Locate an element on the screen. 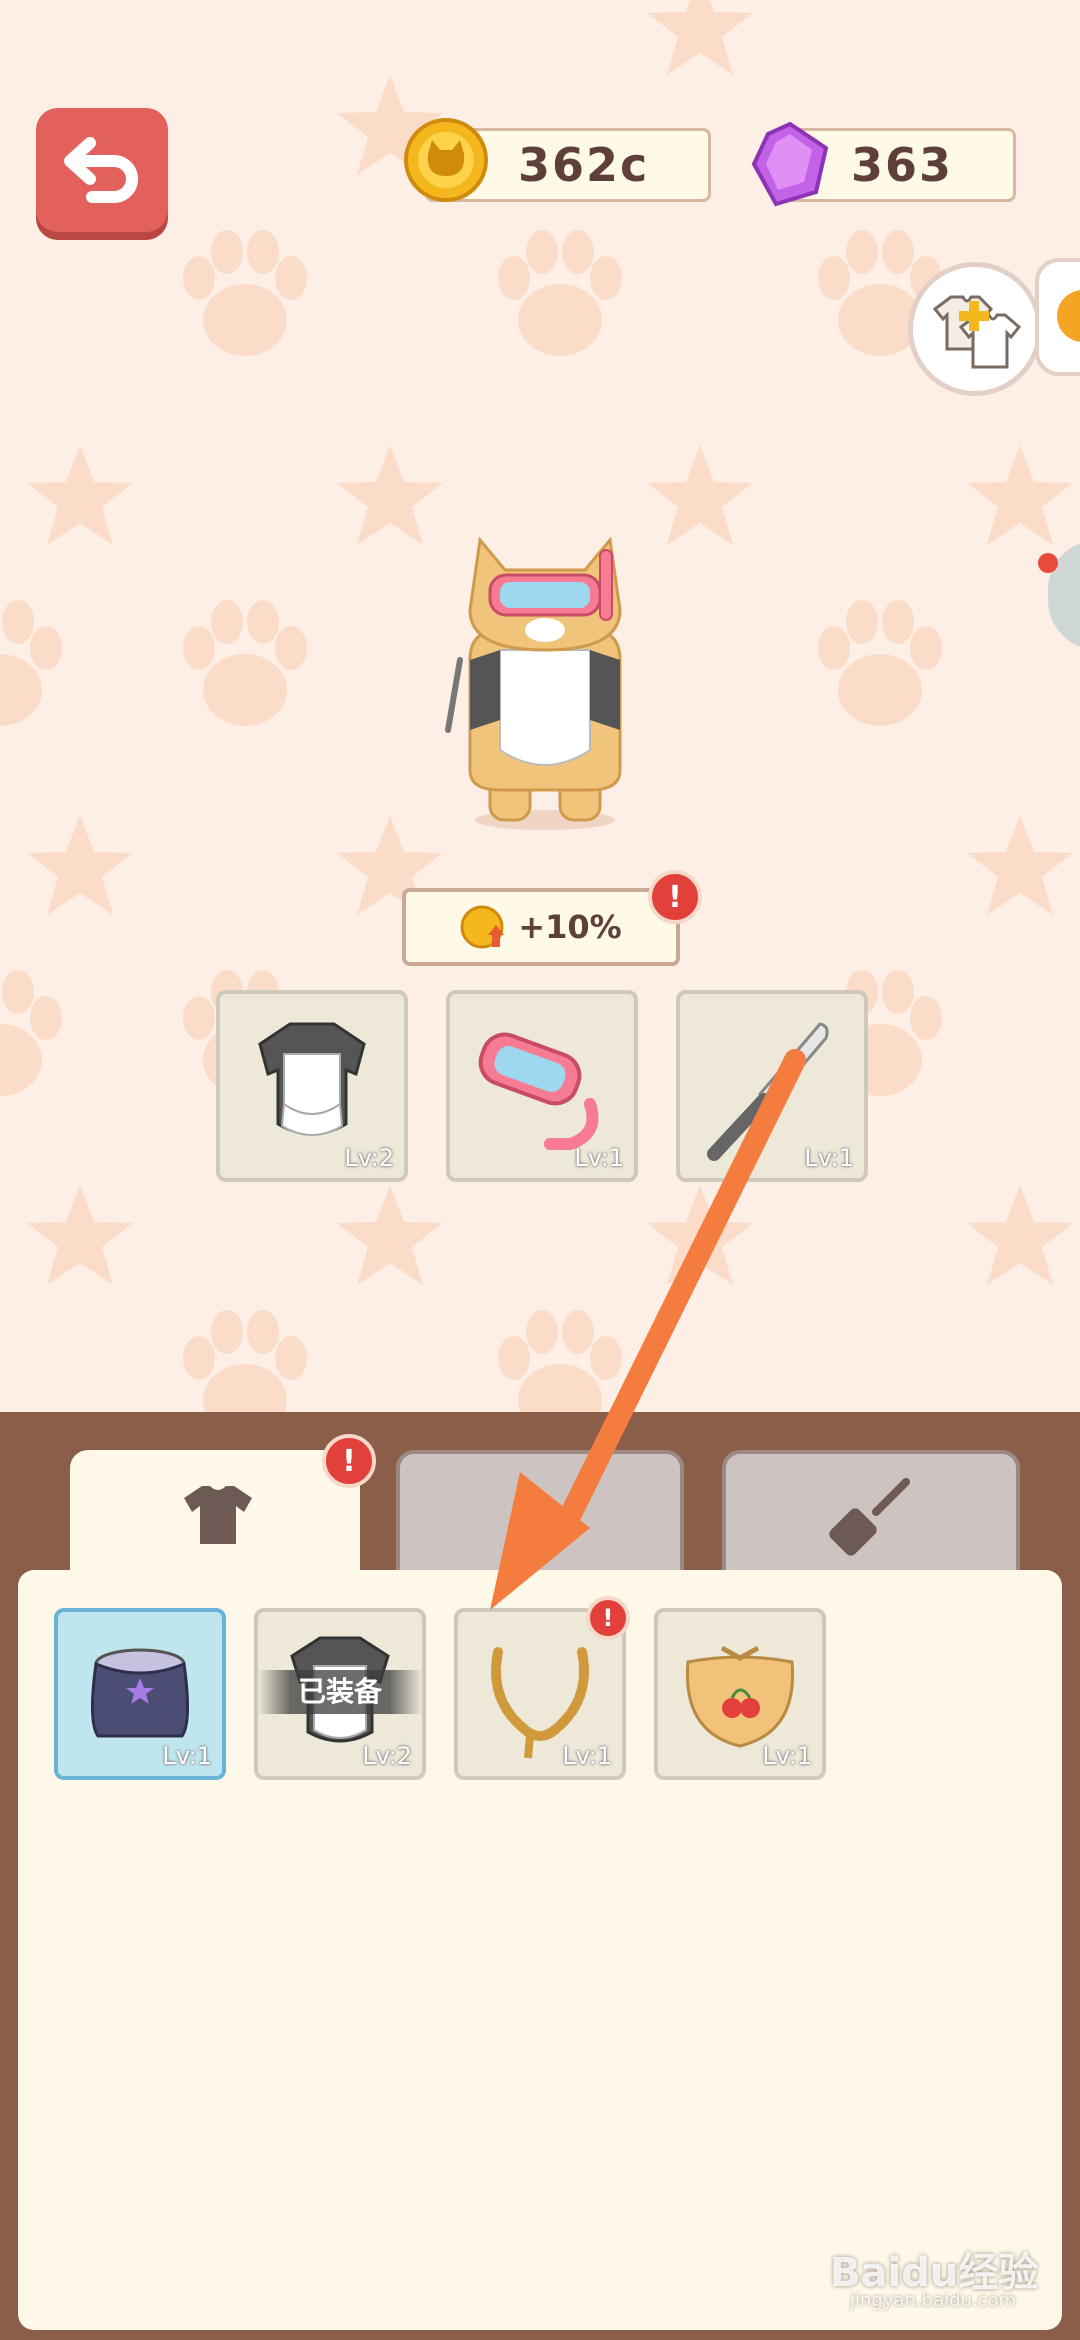  inventory-item-purple-skirt: Lv:1 is located at coordinates (140, 1694).